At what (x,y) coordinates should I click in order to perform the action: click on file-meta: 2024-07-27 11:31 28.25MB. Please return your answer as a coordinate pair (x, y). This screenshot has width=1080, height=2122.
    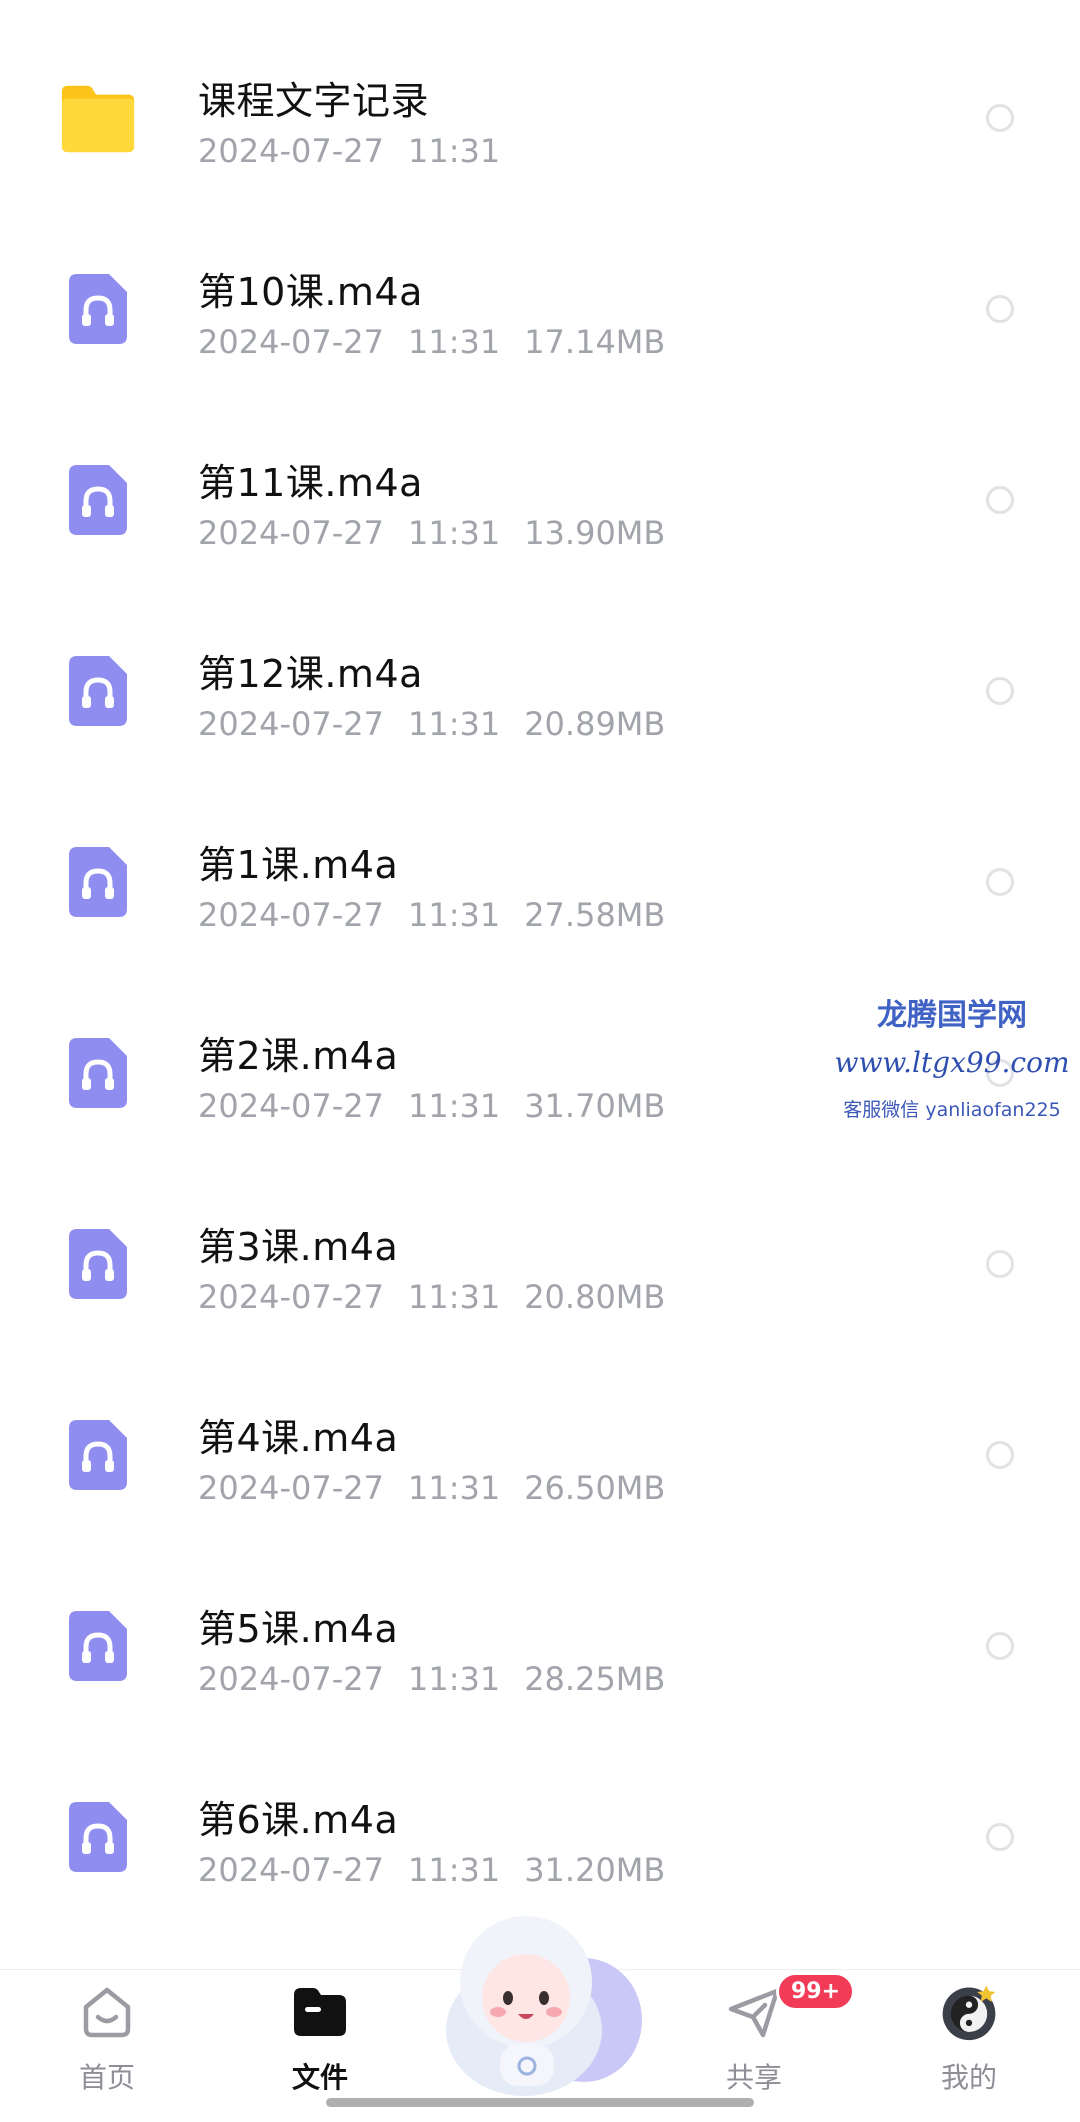
    Looking at the image, I should click on (443, 1679).